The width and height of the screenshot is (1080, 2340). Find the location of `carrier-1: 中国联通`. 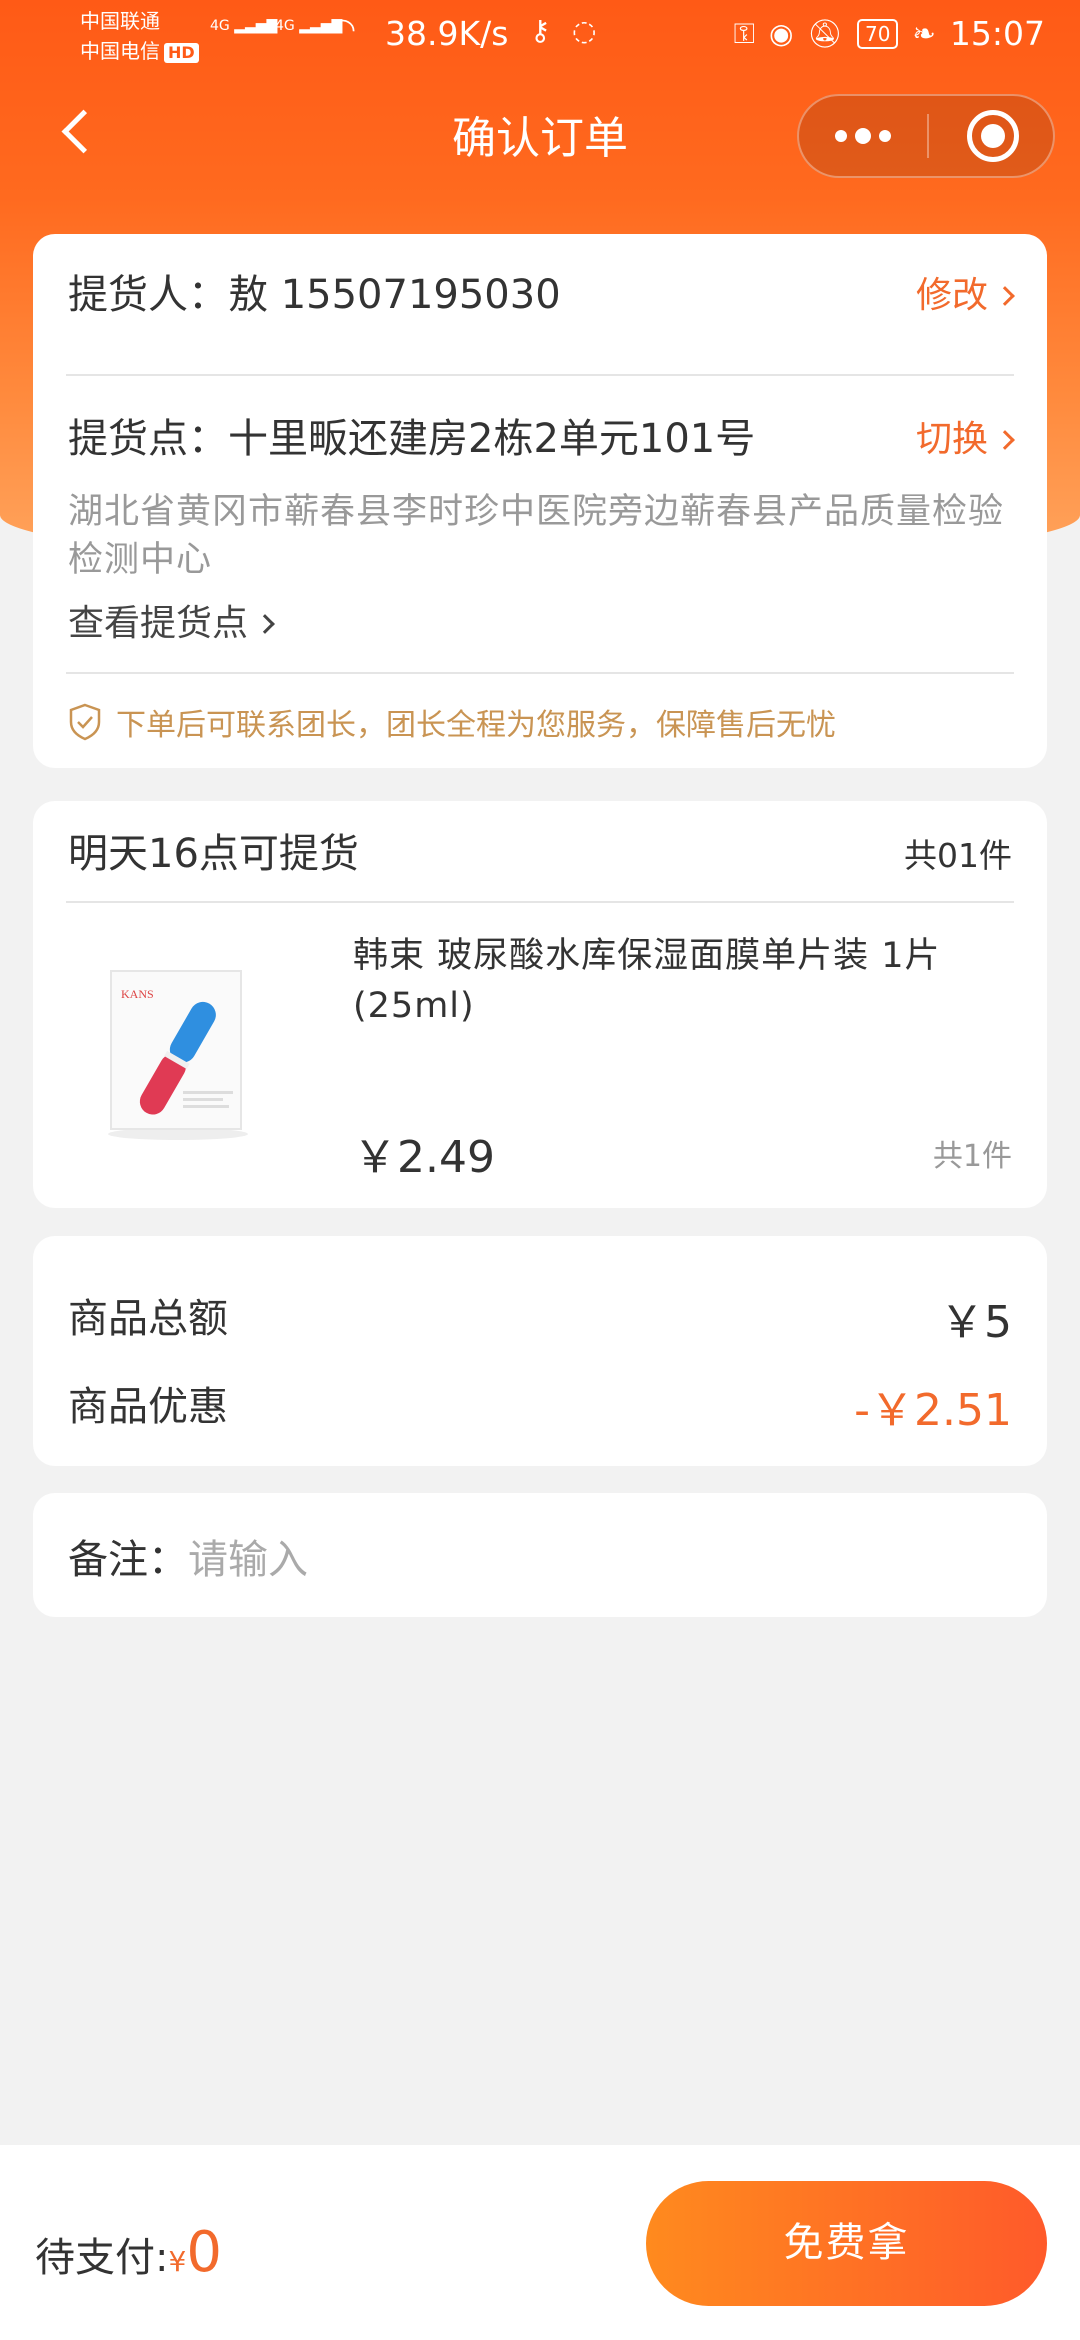

carrier-1: 中国联通 is located at coordinates (120, 21).